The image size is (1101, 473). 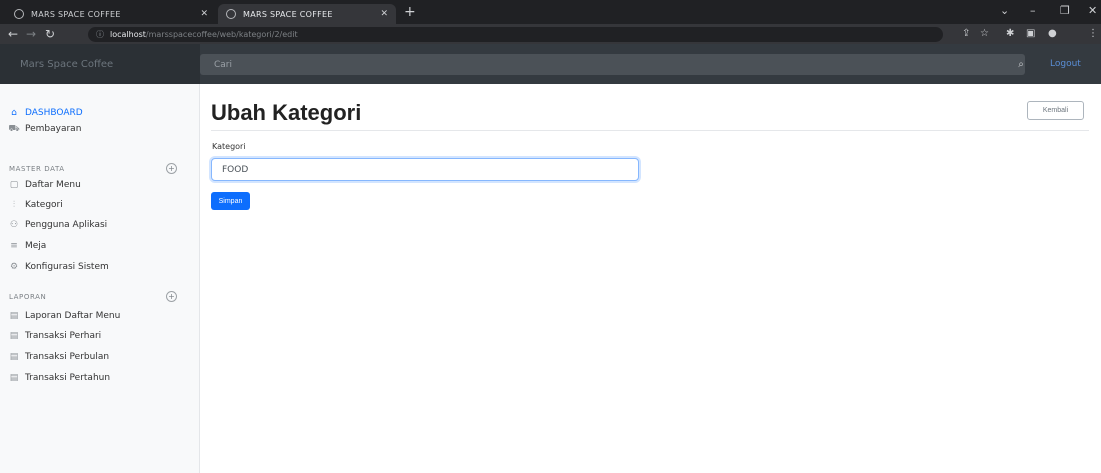 What do you see at coordinates (63, 336) in the screenshot?
I see `sidebar-item-label: Transaksi Perhari` at bounding box center [63, 336].